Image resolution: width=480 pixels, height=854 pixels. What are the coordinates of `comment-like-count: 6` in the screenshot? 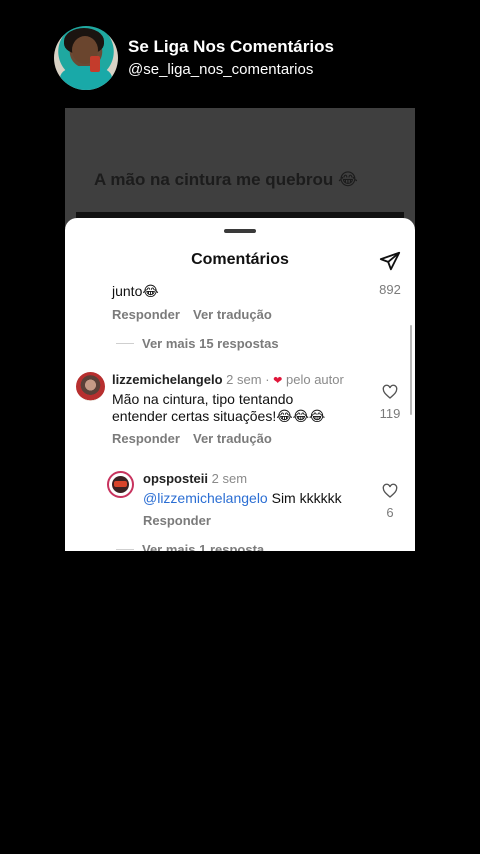 It's located at (390, 512).